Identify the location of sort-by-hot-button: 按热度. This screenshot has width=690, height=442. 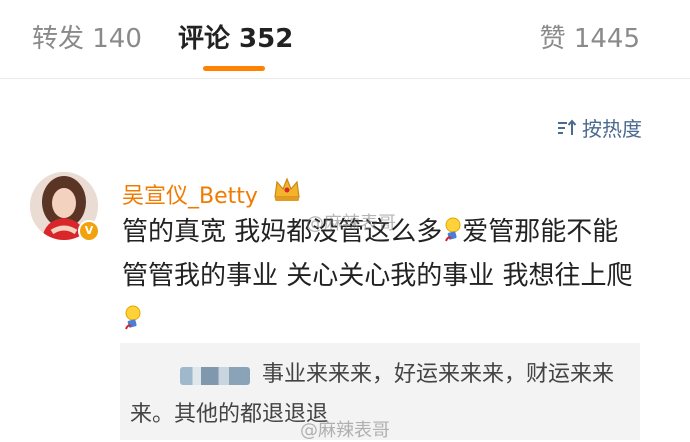
(599, 127).